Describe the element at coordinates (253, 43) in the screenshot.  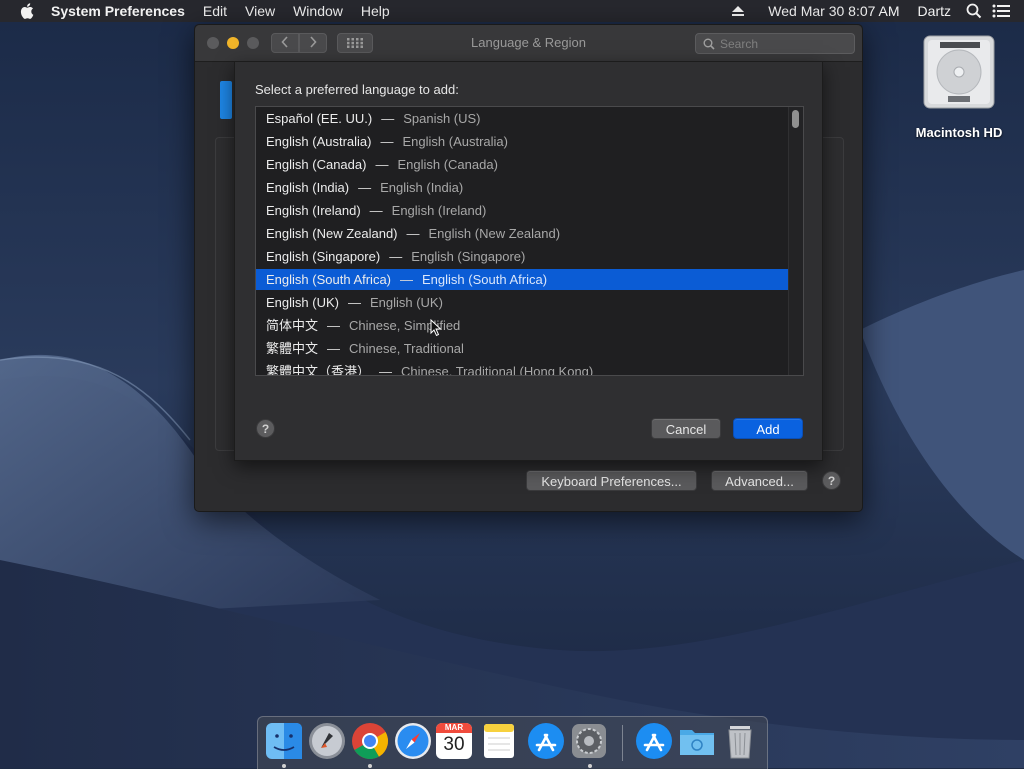
I see `zoom-button` at that location.